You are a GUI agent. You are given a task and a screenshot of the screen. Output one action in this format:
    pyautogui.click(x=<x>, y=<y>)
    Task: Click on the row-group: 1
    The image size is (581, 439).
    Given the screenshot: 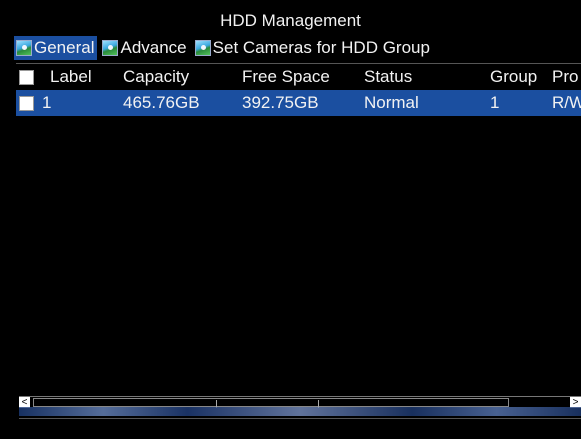 What is the action you would take?
    pyautogui.click(x=495, y=102)
    